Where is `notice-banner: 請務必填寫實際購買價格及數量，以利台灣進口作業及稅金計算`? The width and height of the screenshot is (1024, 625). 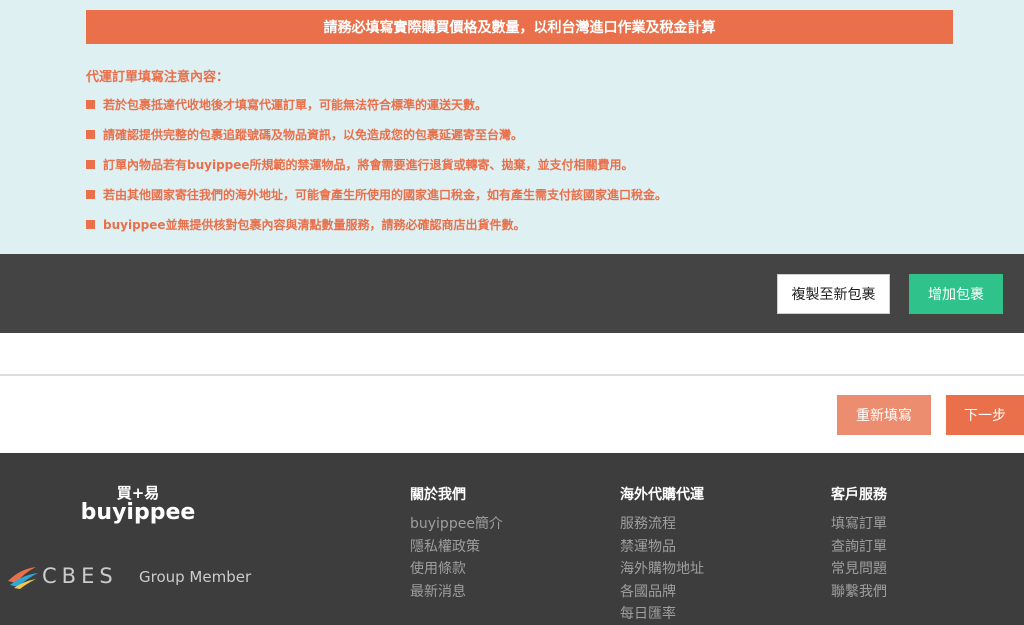 notice-banner: 請務必填寫實際購買價格及數量，以利台灣進口作業及稅金計算 is located at coordinates (519, 27).